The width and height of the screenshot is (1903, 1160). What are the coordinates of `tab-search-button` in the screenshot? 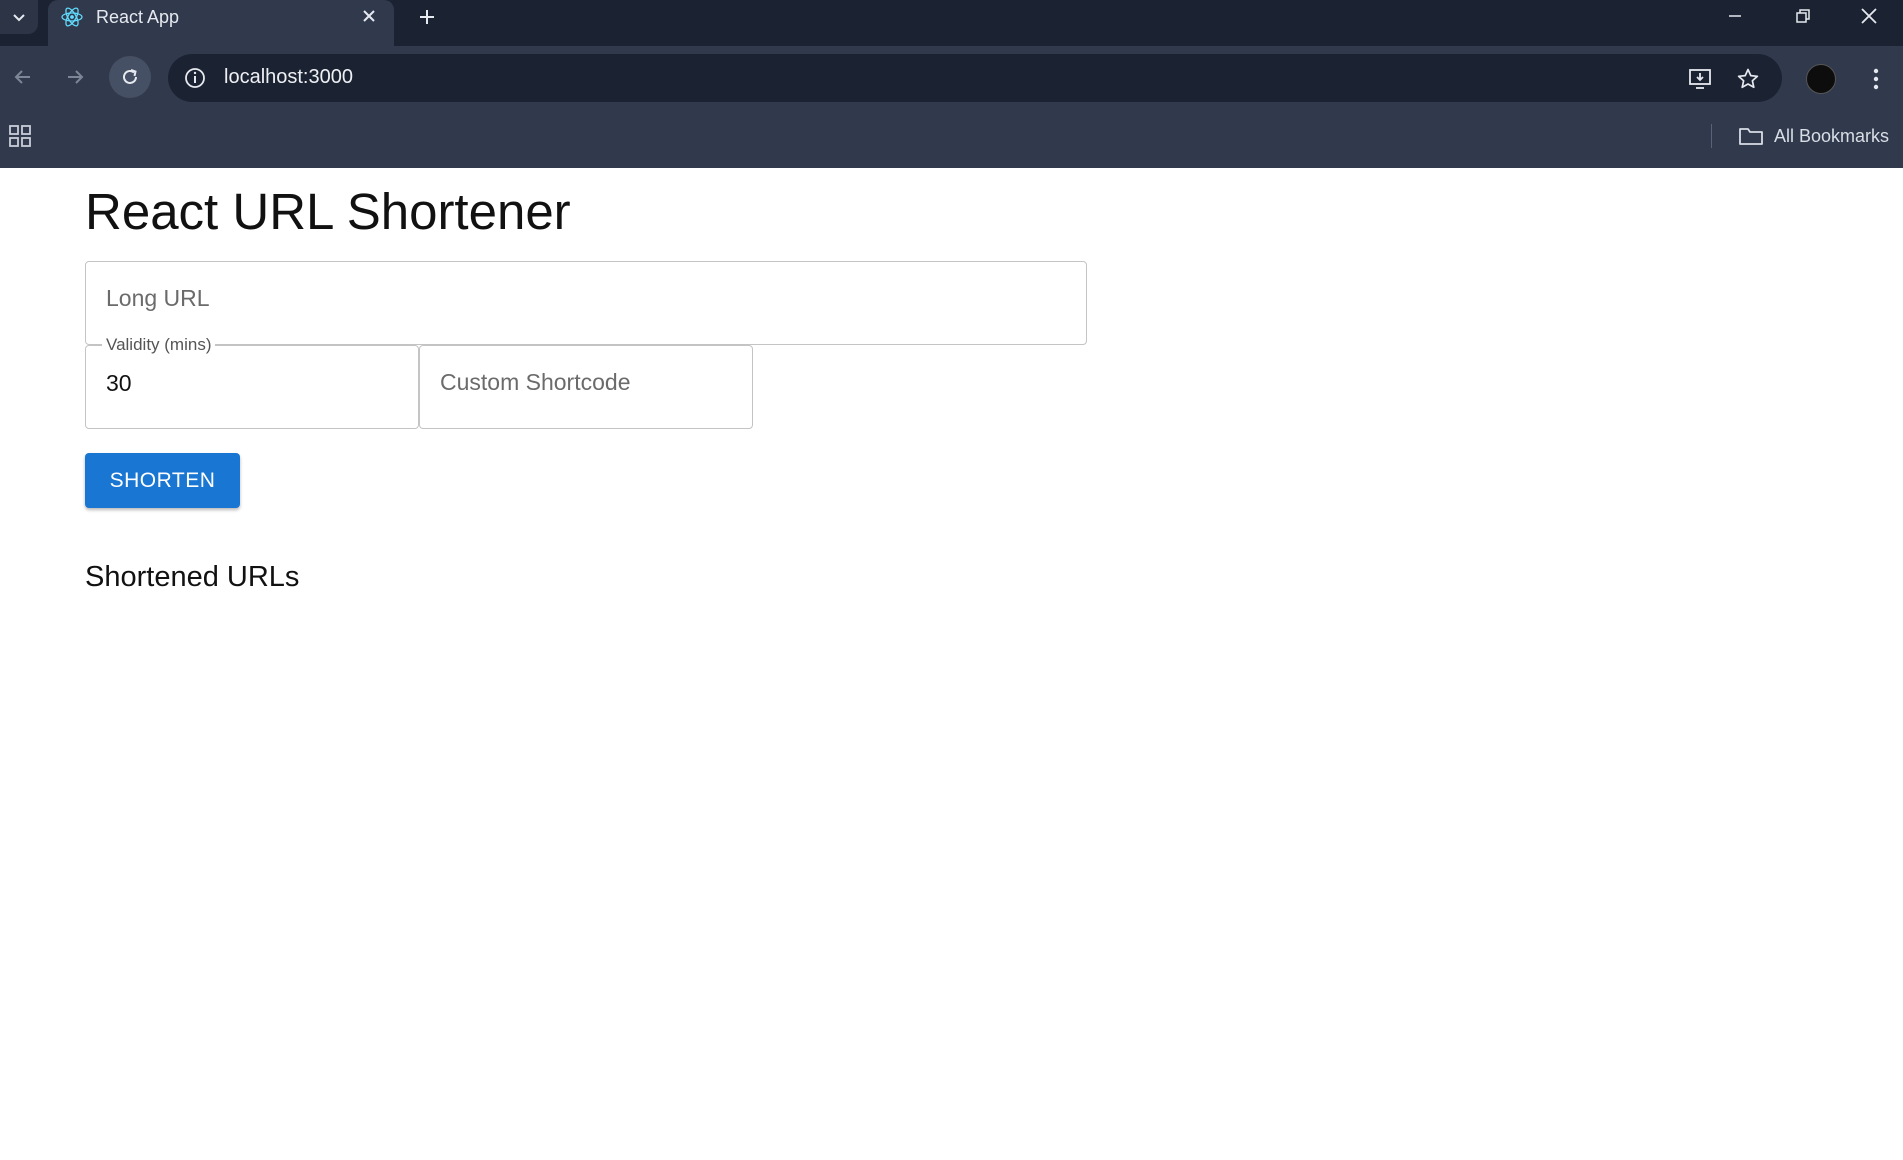 It's located at (19, 17).